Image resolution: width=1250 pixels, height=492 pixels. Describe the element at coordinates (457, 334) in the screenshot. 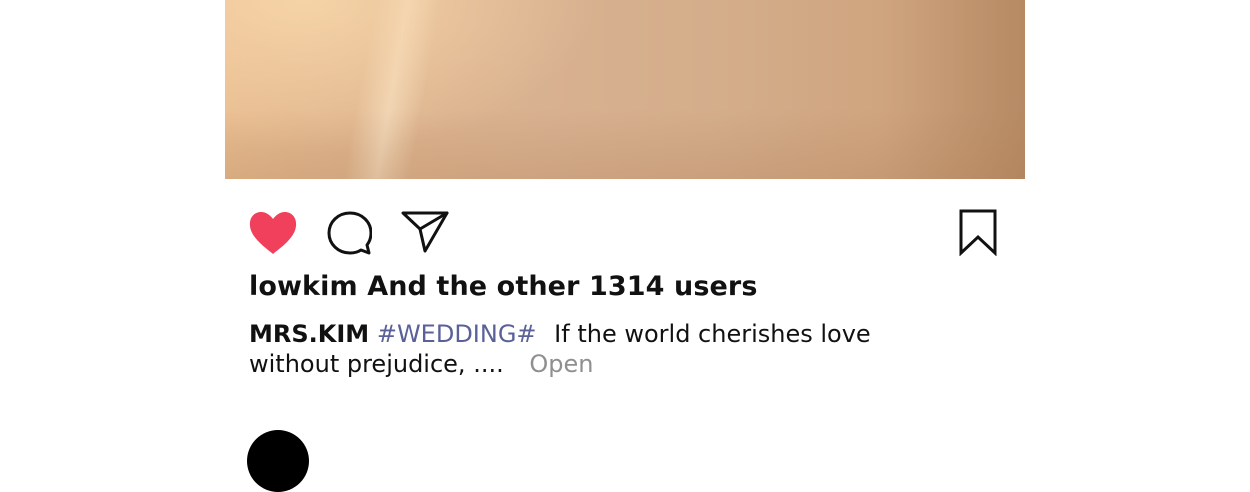

I see `caption-hashtag: #WEDDING#` at that location.